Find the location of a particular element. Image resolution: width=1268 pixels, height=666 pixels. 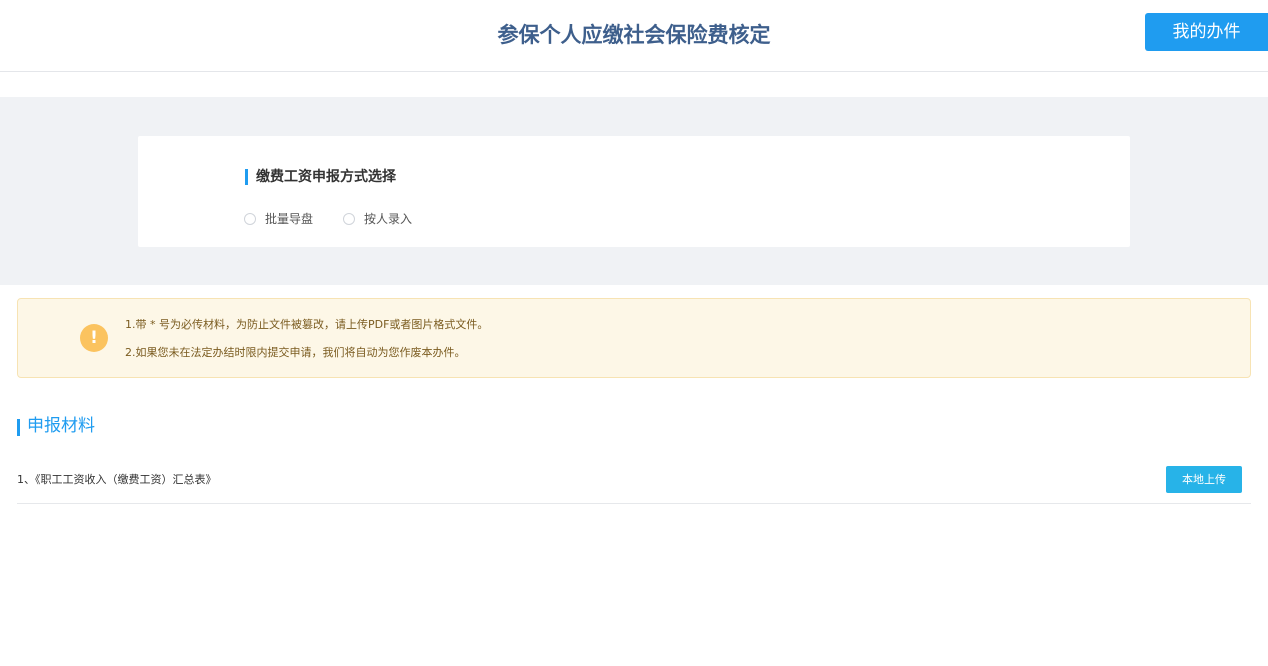

notice-line: 1.带 * 号为必传材料，为防止文件被篡改，请上传PDF或者图片格式文件。 is located at coordinates (307, 324).